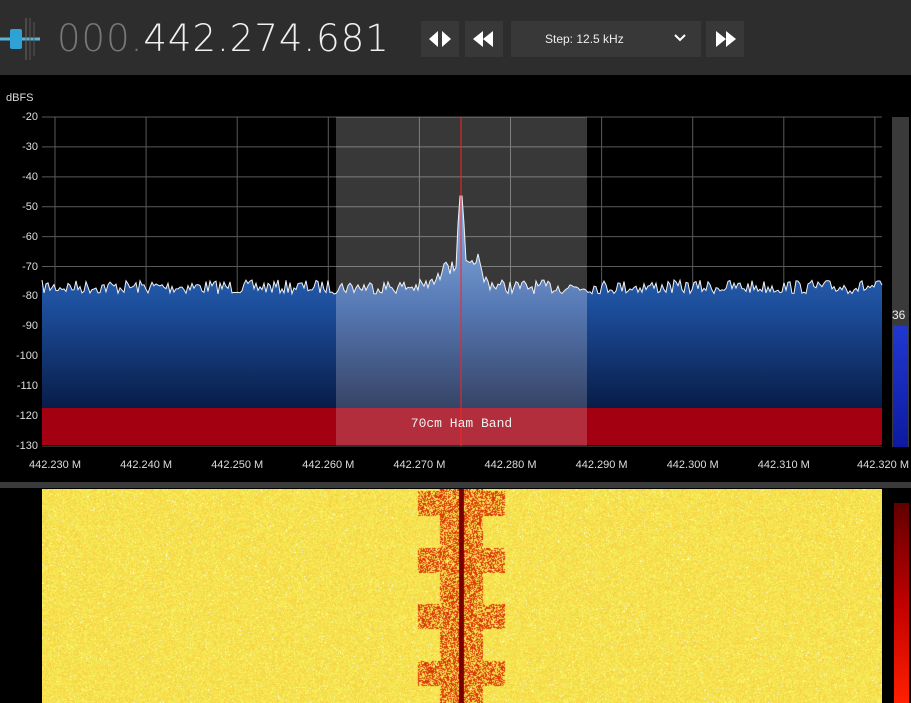 The width and height of the screenshot is (911, 703). Describe the element at coordinates (900, 386) in the screenshot. I see `level-meter-fill` at that location.